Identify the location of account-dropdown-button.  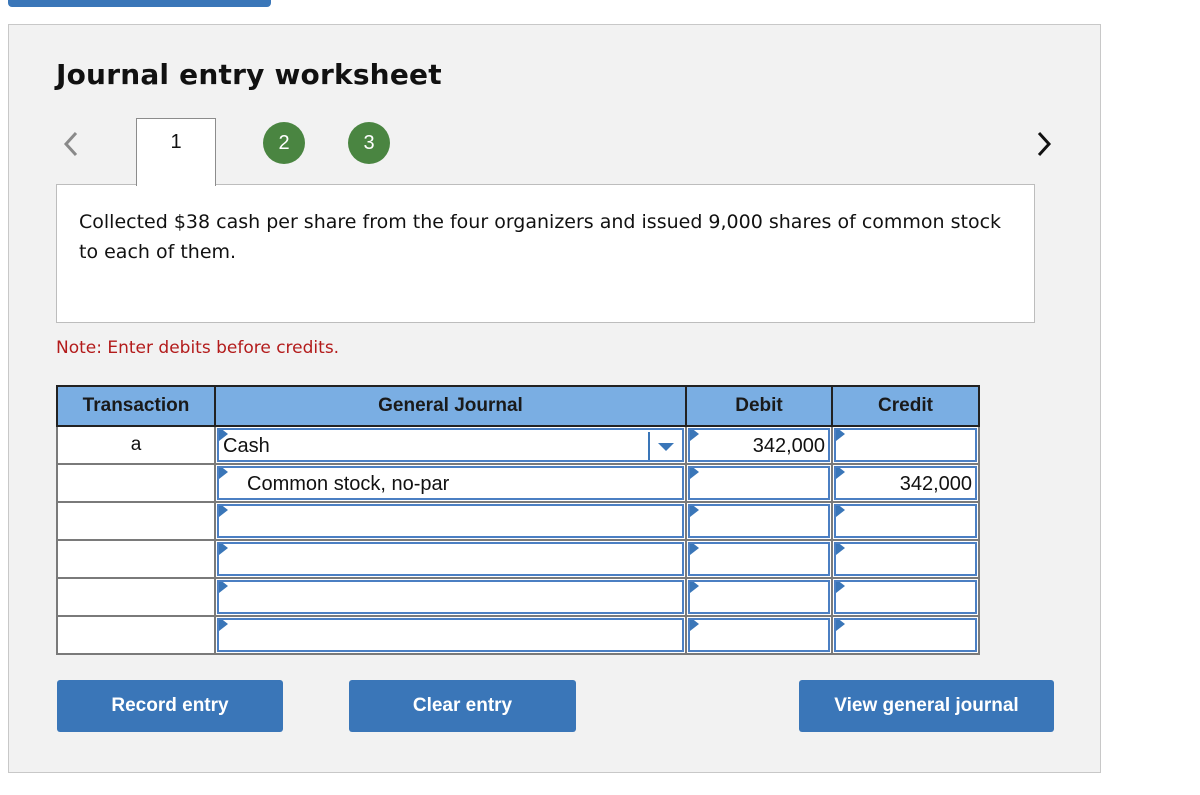
(664, 446).